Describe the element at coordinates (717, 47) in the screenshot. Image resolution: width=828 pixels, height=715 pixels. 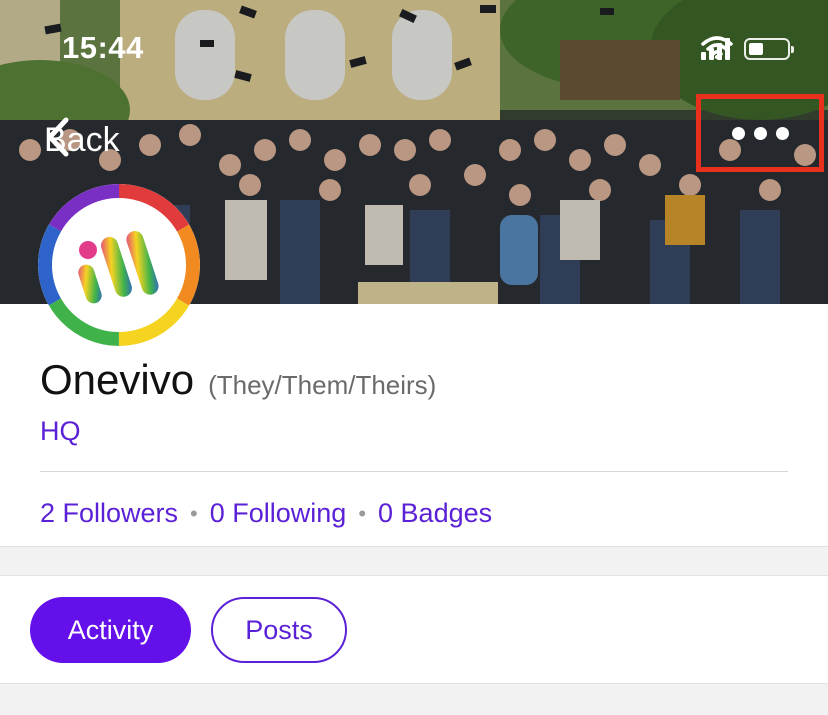
I see `wifi-icon` at that location.